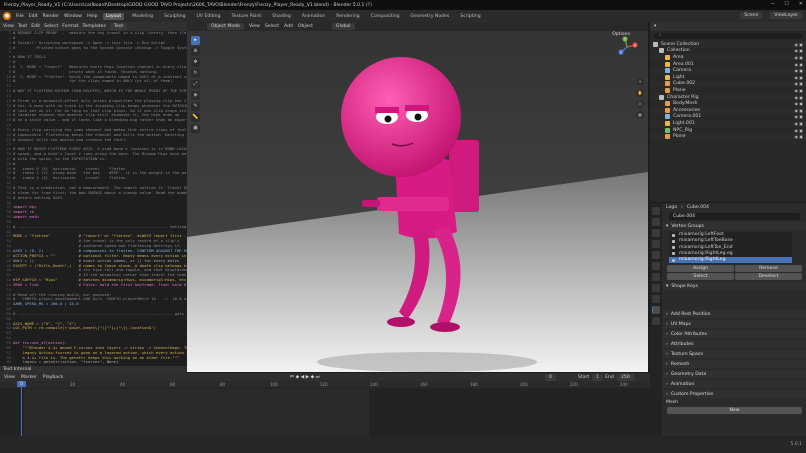 This screenshot has width=806, height=453. What do you see at coordinates (656, 233) in the screenshot?
I see `output-tab-icon` at bounding box center [656, 233].